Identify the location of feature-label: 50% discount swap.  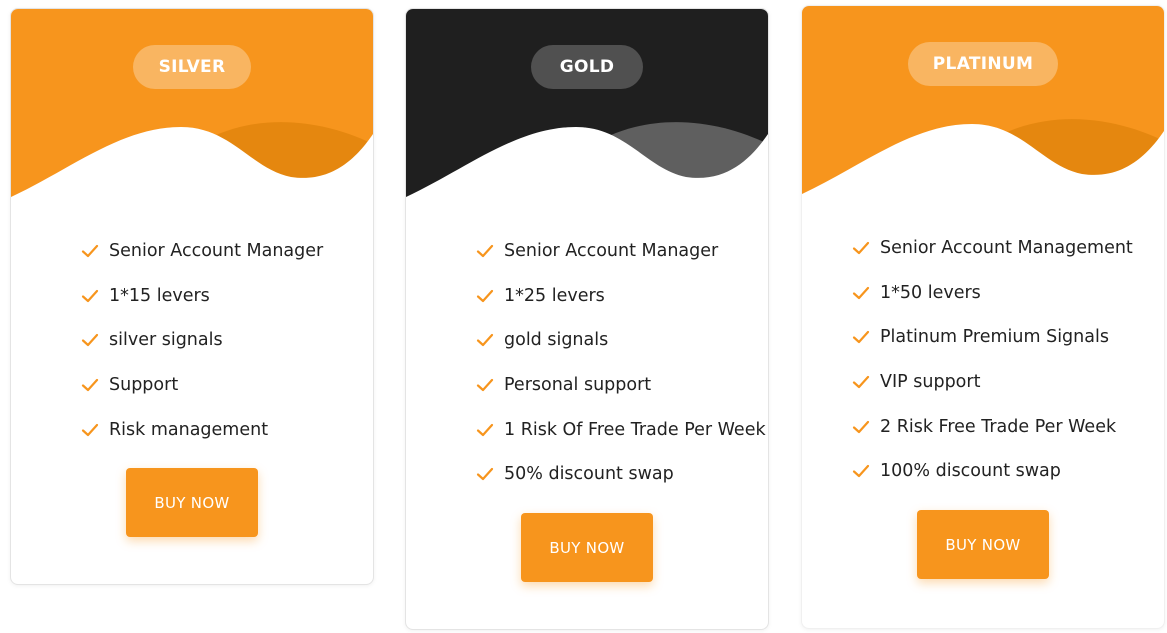
(589, 474).